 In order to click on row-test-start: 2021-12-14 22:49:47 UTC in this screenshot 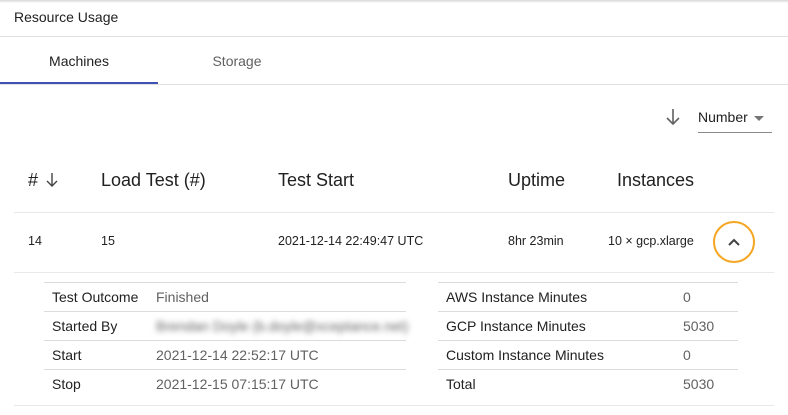, I will do `click(351, 241)`.